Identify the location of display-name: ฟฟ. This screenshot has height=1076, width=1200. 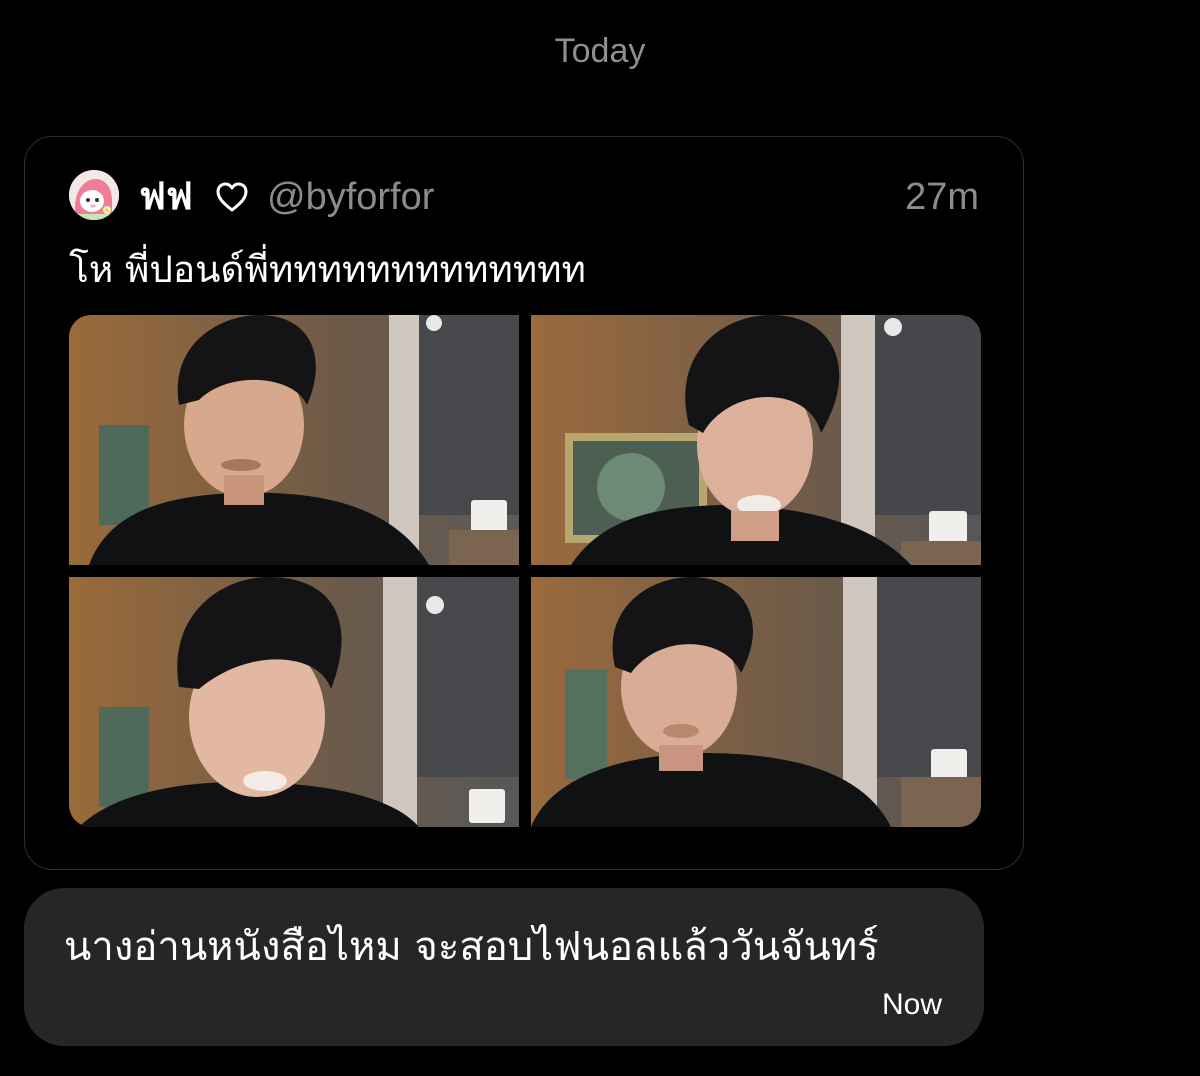
(166, 196).